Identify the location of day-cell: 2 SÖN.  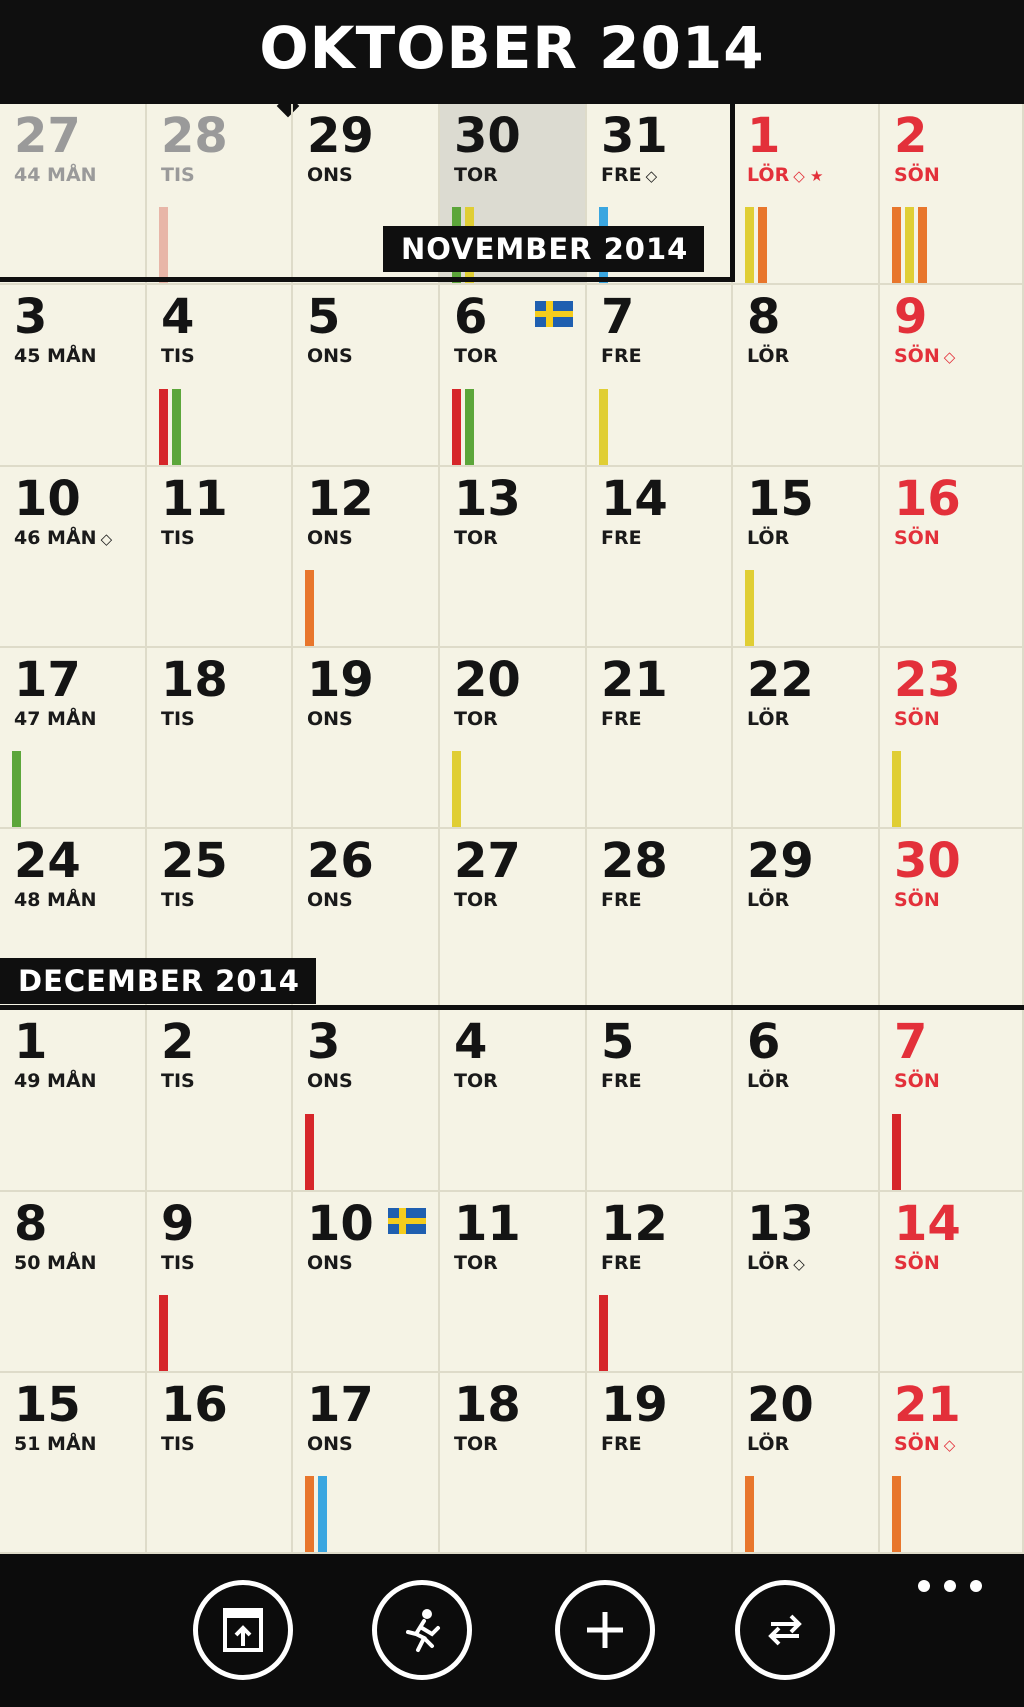
(952, 195).